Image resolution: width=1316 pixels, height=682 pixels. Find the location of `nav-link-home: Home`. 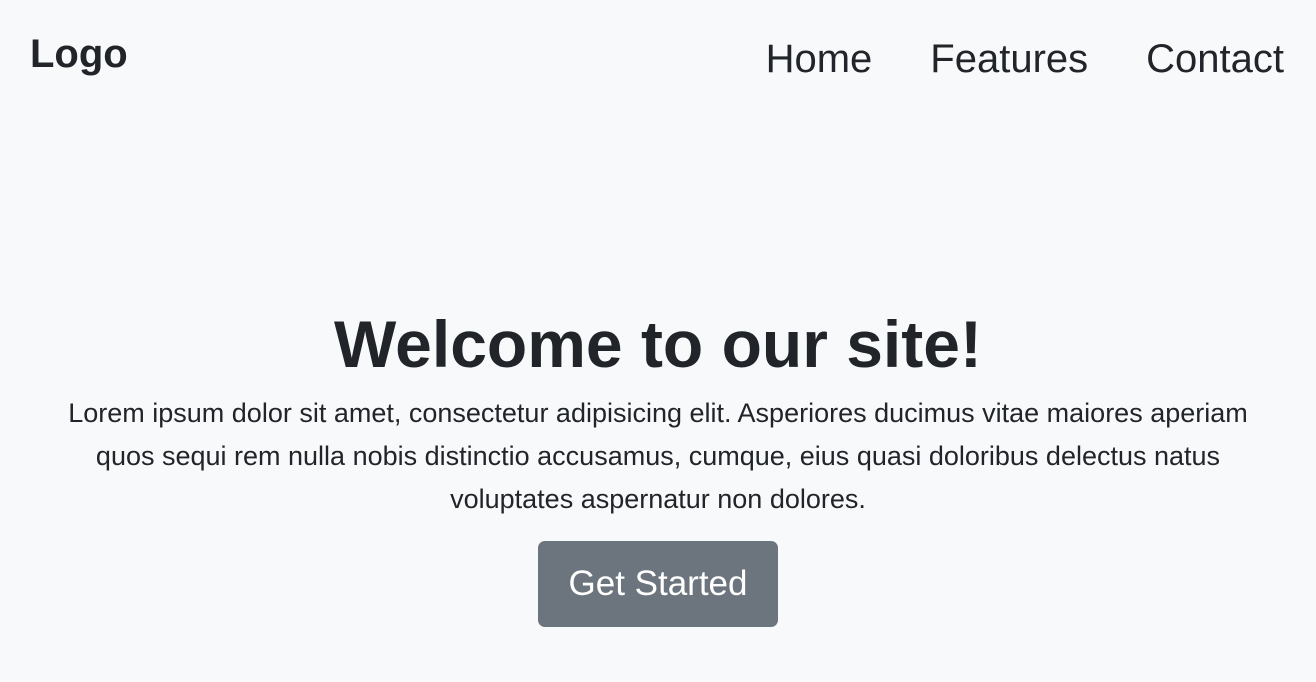

nav-link-home: Home is located at coordinates (819, 59).